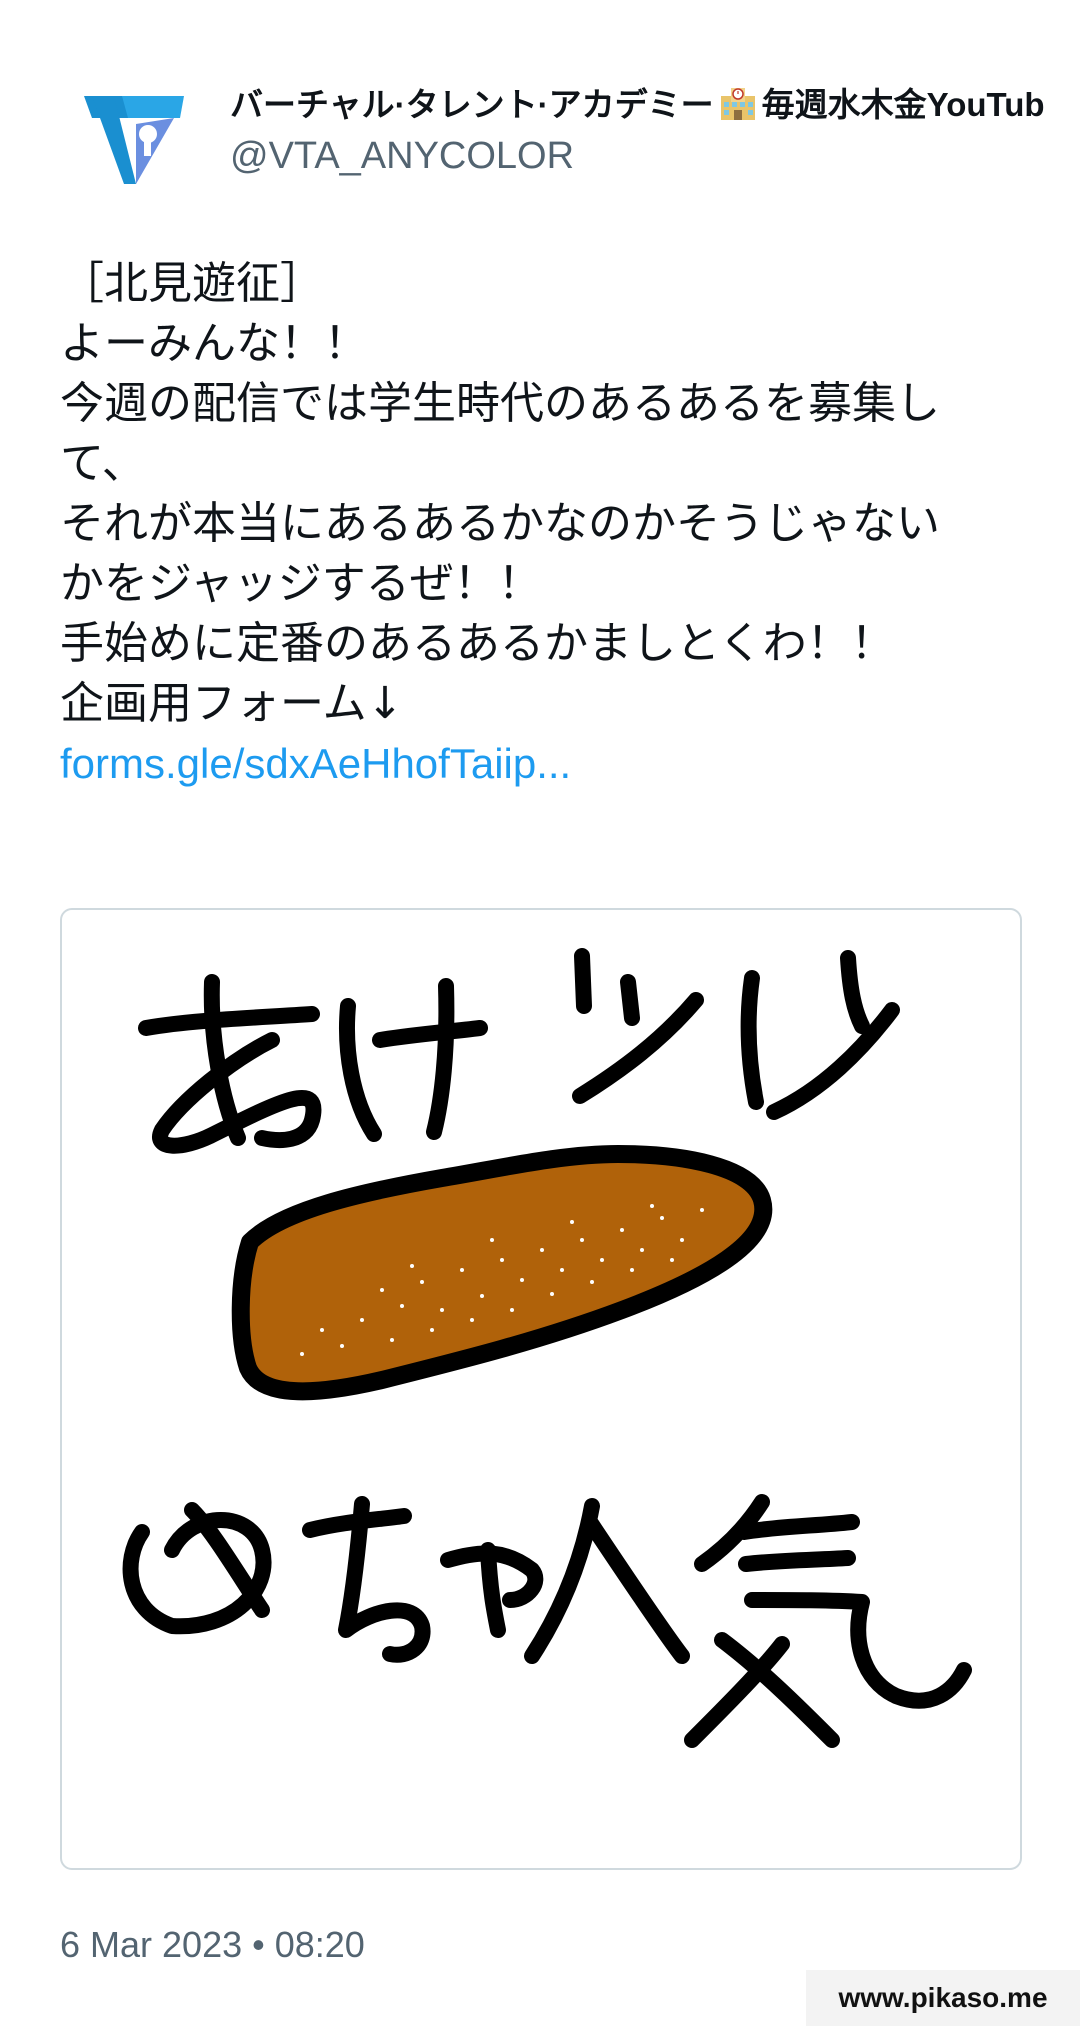 The image size is (1080, 2026). Describe the element at coordinates (134, 138) in the screenshot. I see `vta-logo-icon` at that location.